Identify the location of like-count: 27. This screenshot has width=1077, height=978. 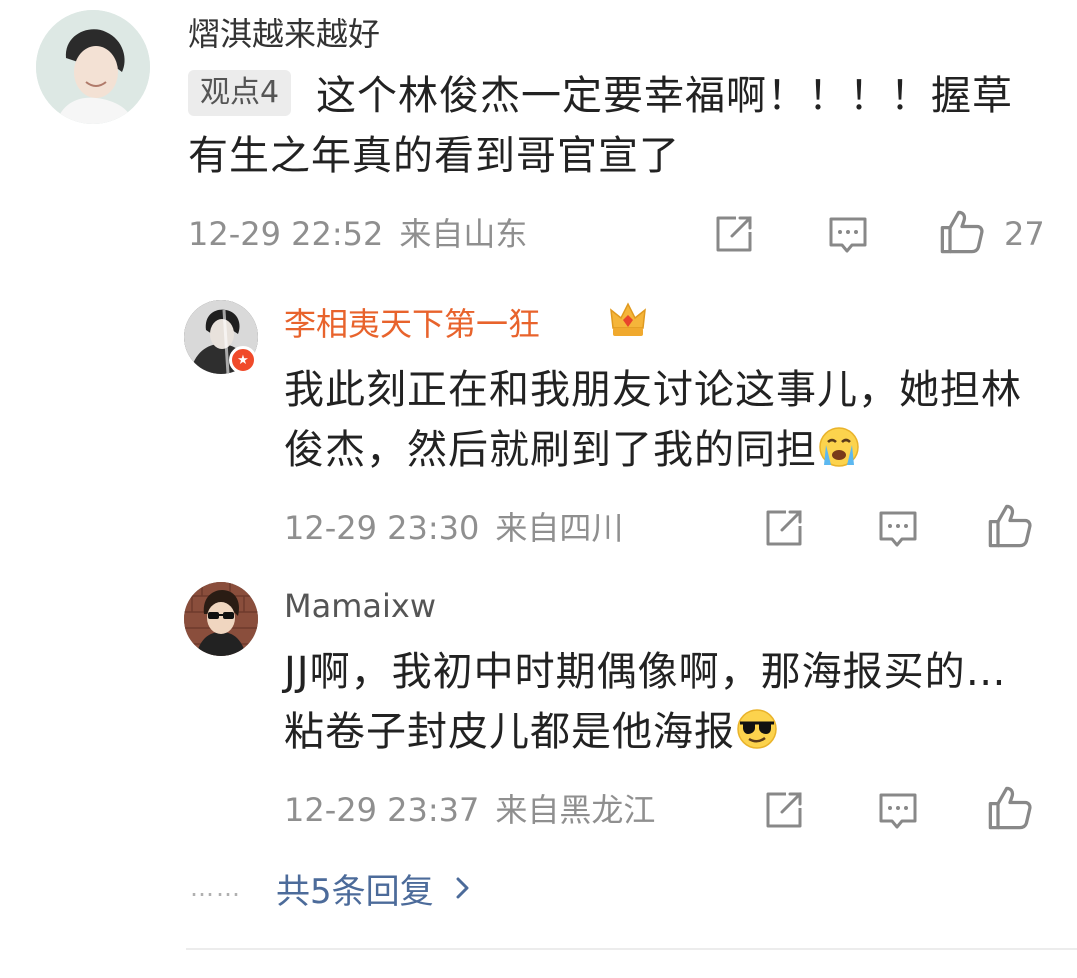
(1024, 234).